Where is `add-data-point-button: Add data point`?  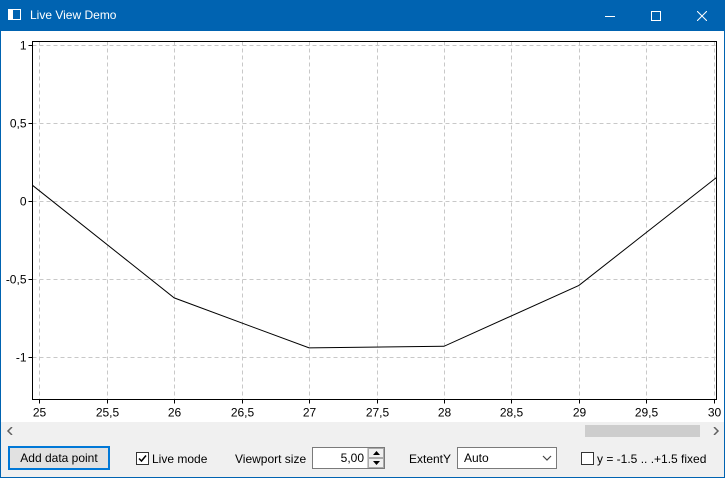 add-data-point-button: Add data point is located at coordinates (59, 458).